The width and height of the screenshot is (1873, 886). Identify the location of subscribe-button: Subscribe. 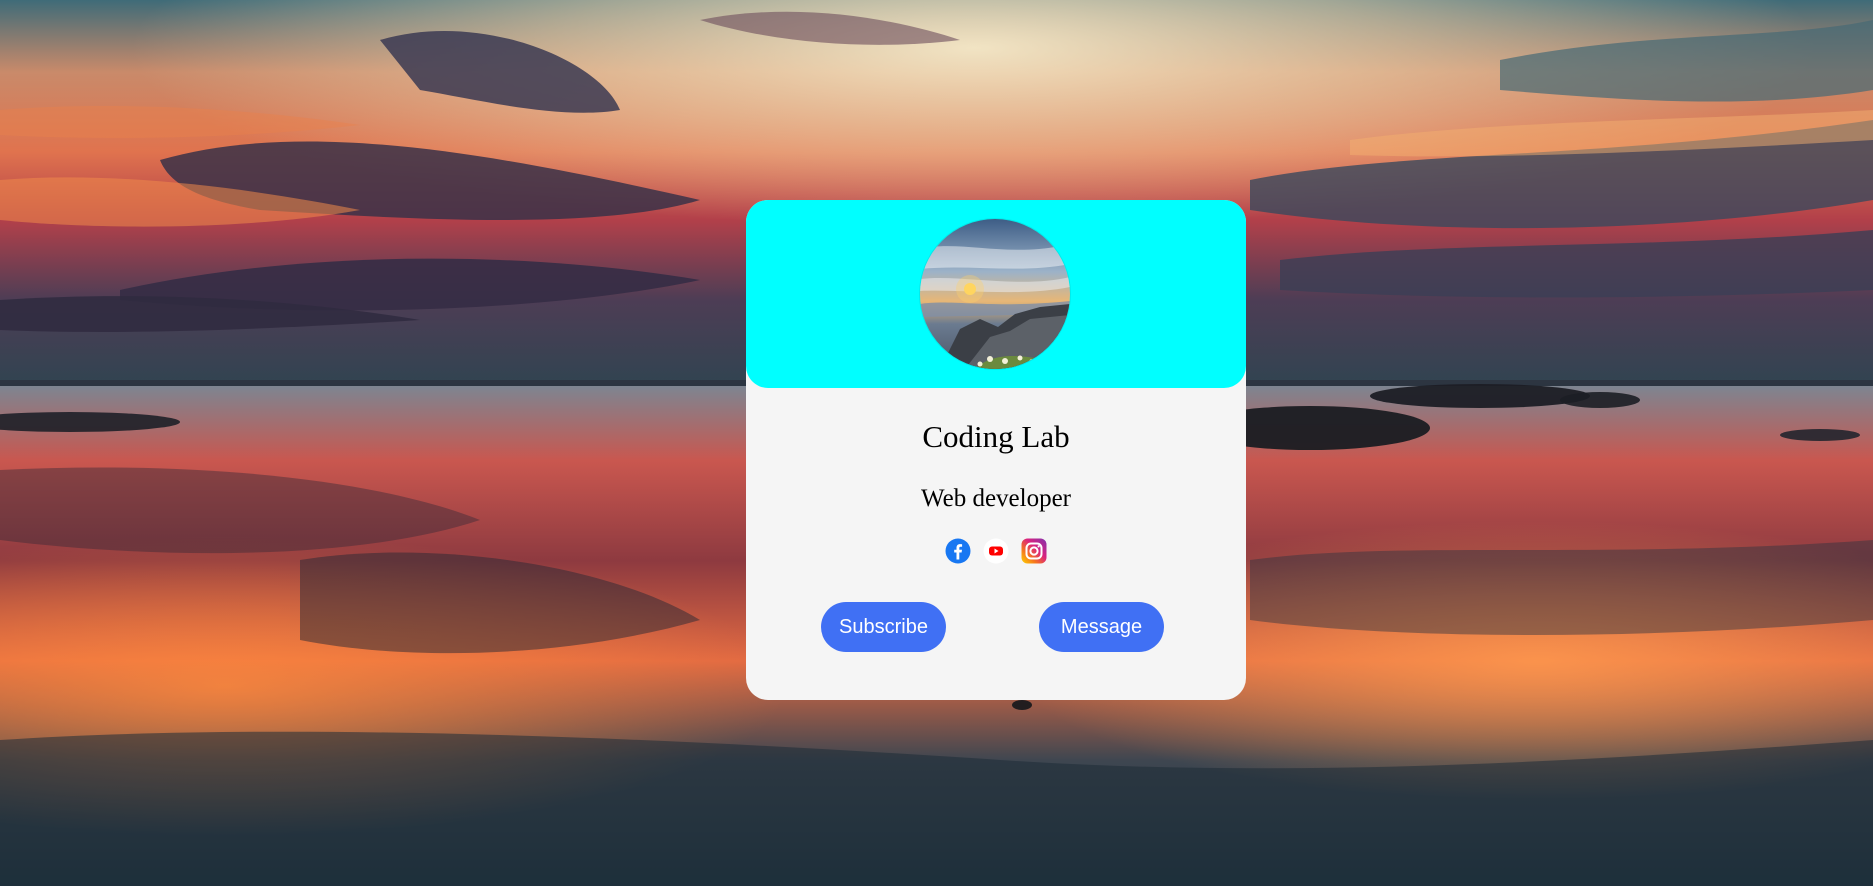
(883, 627).